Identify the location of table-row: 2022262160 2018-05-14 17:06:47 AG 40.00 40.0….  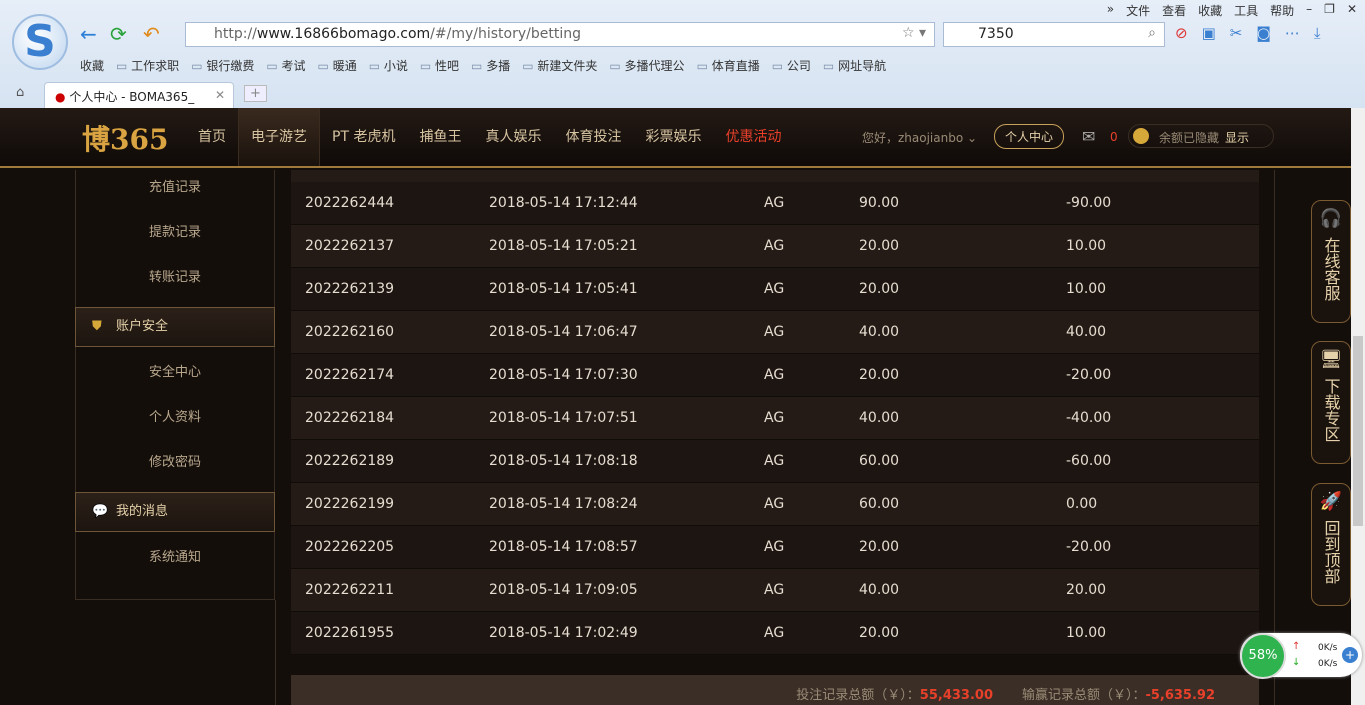
(775, 332).